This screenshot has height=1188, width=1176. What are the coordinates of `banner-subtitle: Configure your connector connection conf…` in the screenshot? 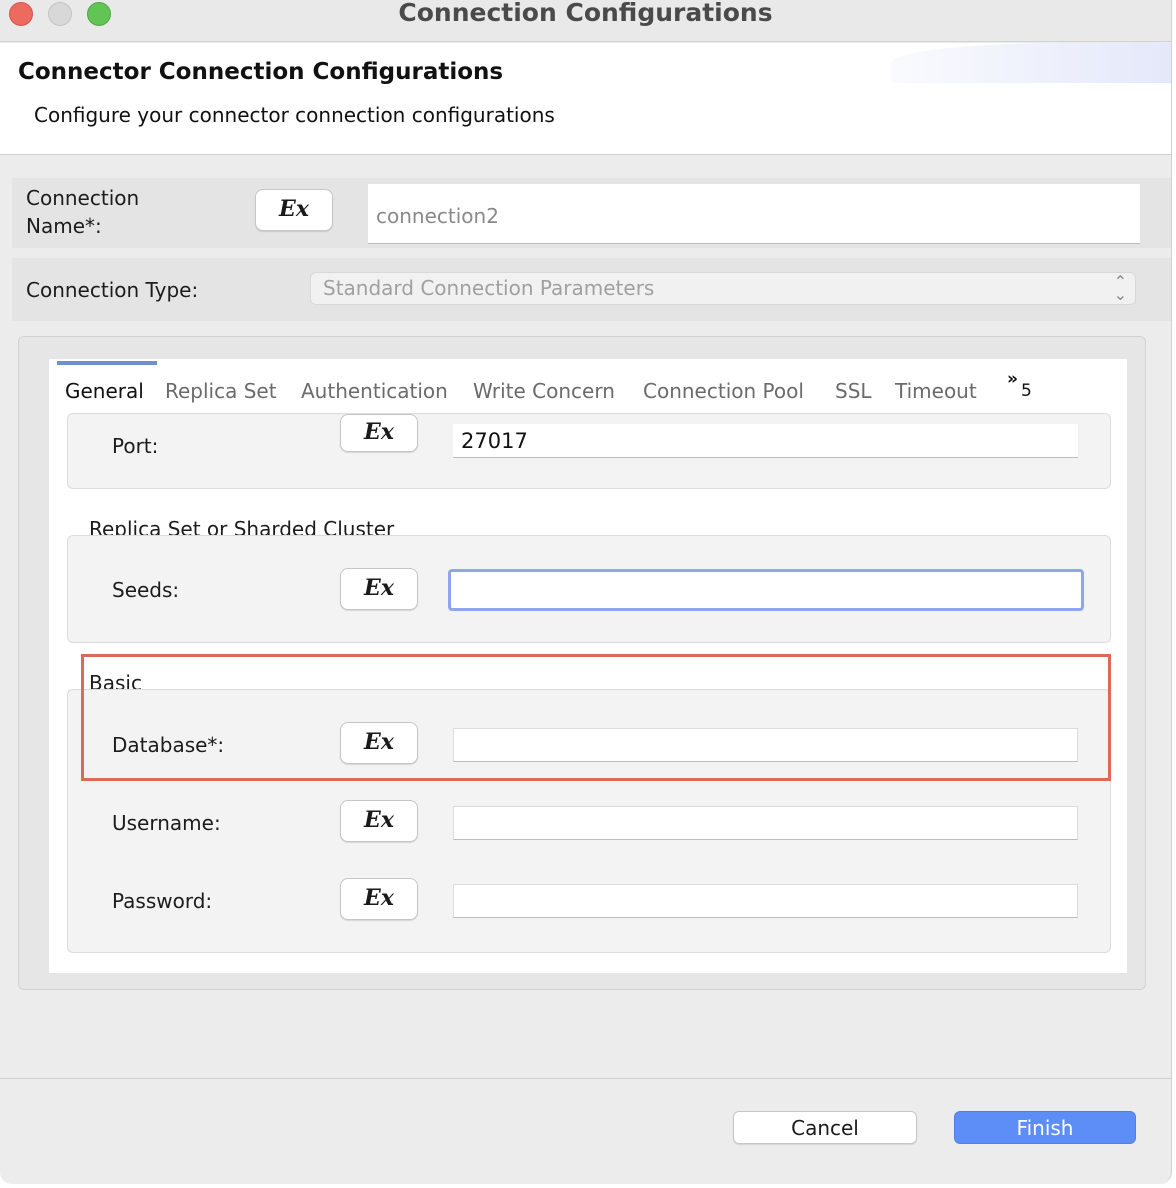 It's located at (294, 115).